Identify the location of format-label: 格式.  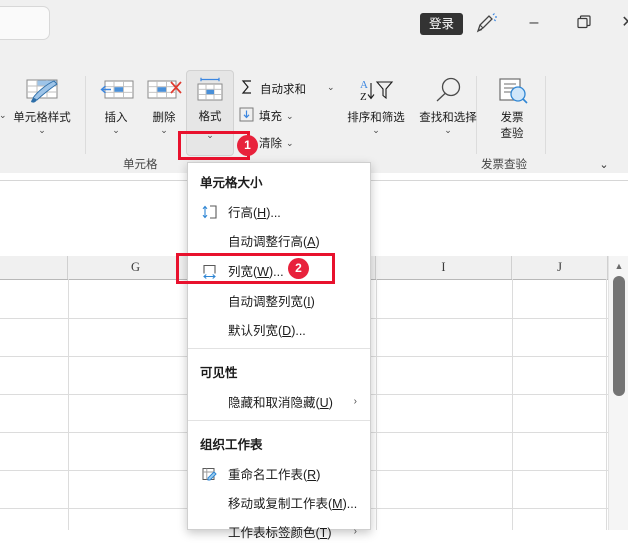
(210, 117).